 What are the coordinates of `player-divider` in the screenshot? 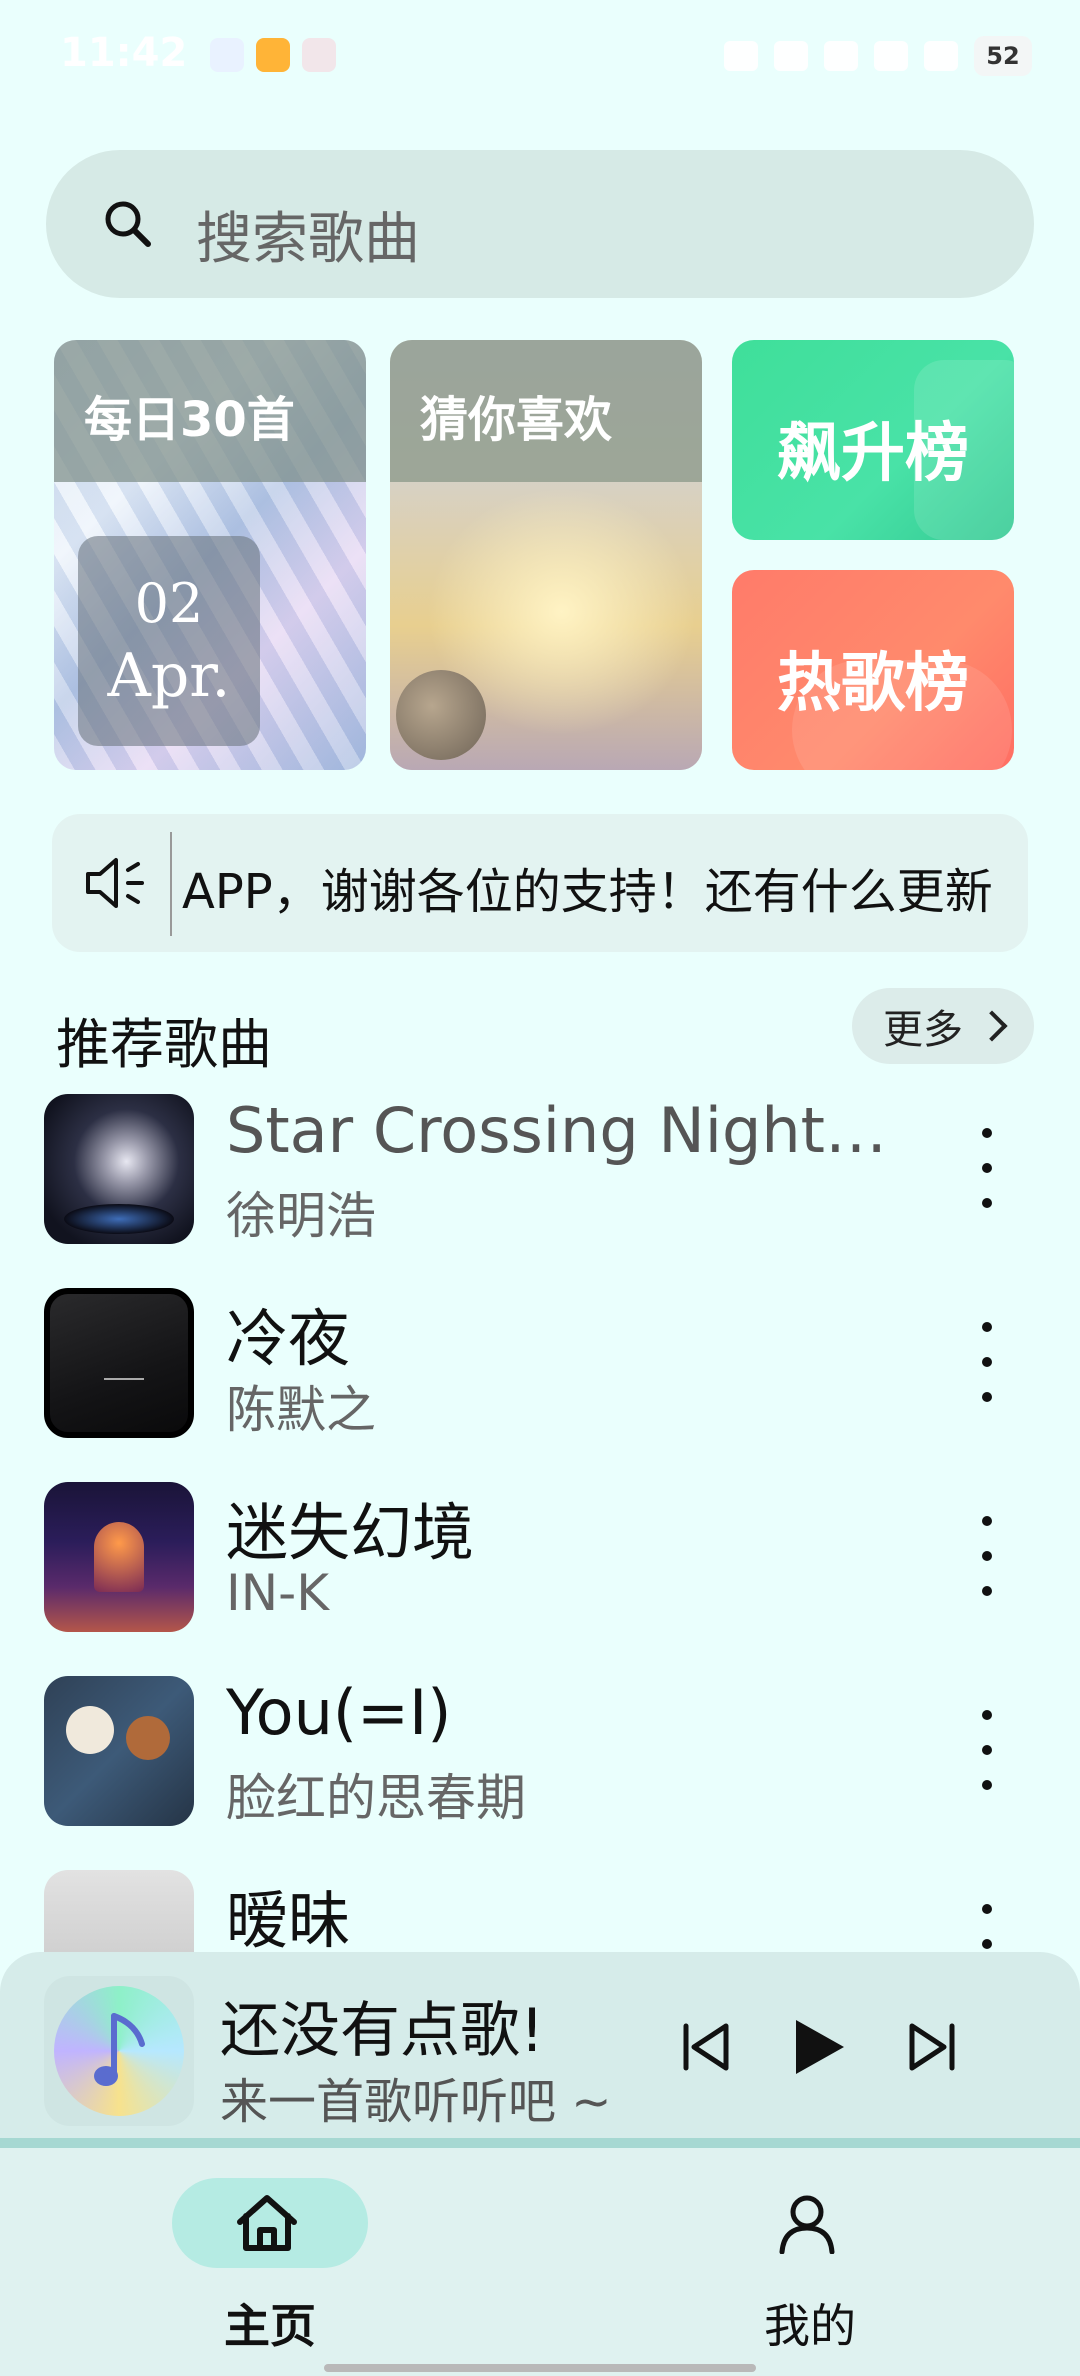 It's located at (540, 2143).